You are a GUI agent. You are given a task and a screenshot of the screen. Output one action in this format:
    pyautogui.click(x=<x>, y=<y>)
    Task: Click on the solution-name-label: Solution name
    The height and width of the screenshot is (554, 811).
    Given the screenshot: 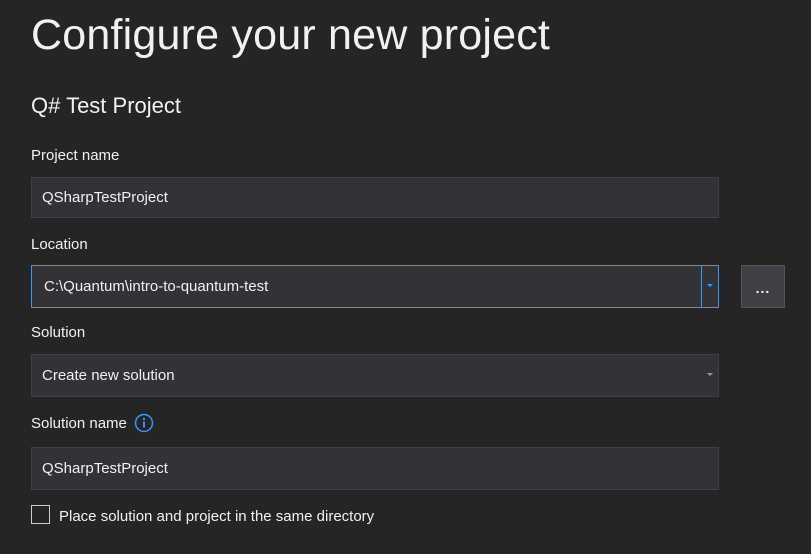 What is the action you would take?
    pyautogui.click(x=79, y=423)
    